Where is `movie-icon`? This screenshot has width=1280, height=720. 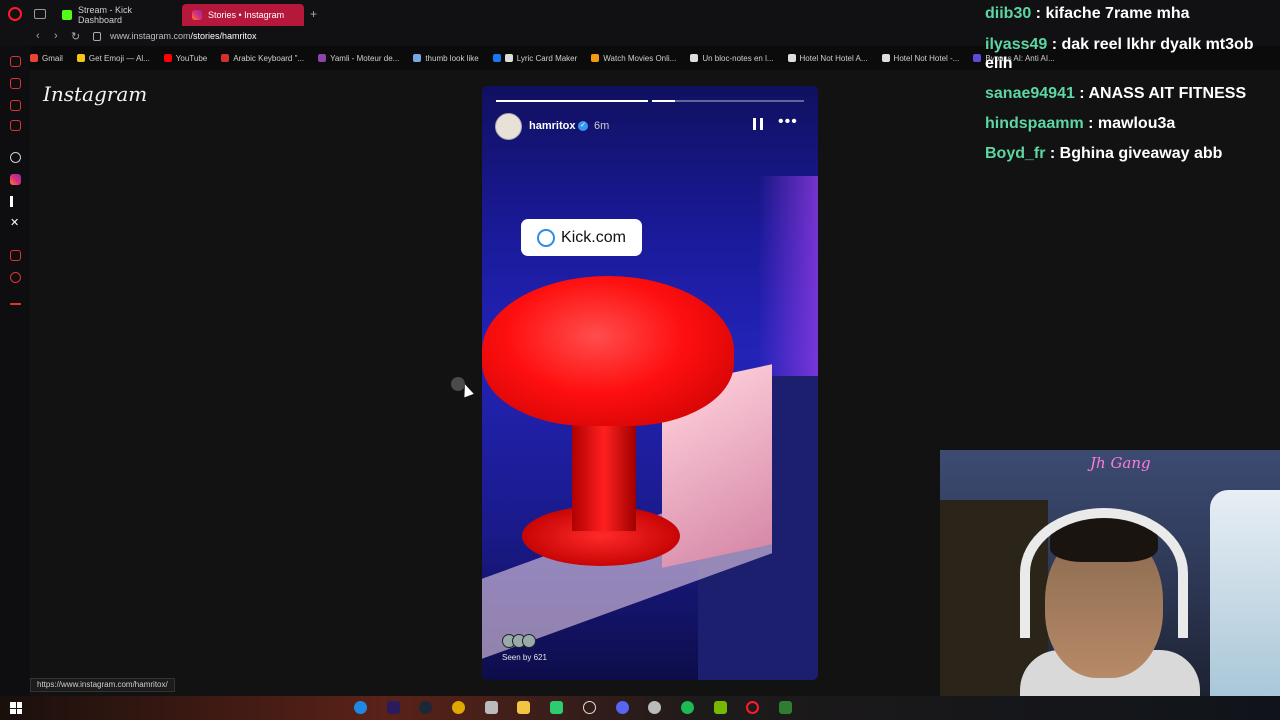 movie-icon is located at coordinates (595, 58).